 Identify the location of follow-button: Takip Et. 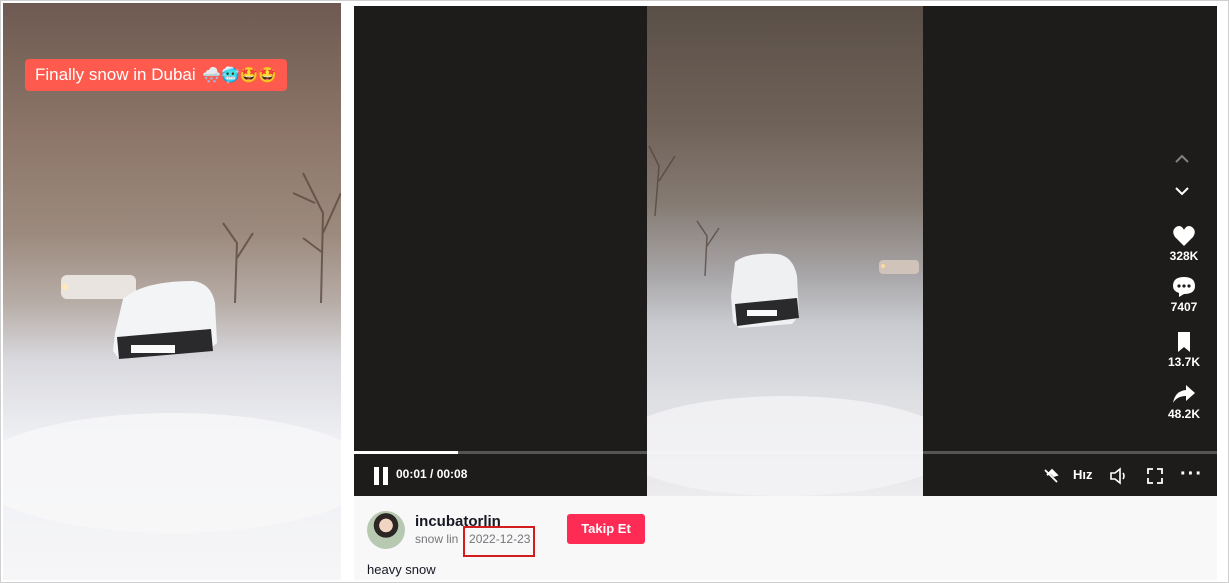
(606, 529).